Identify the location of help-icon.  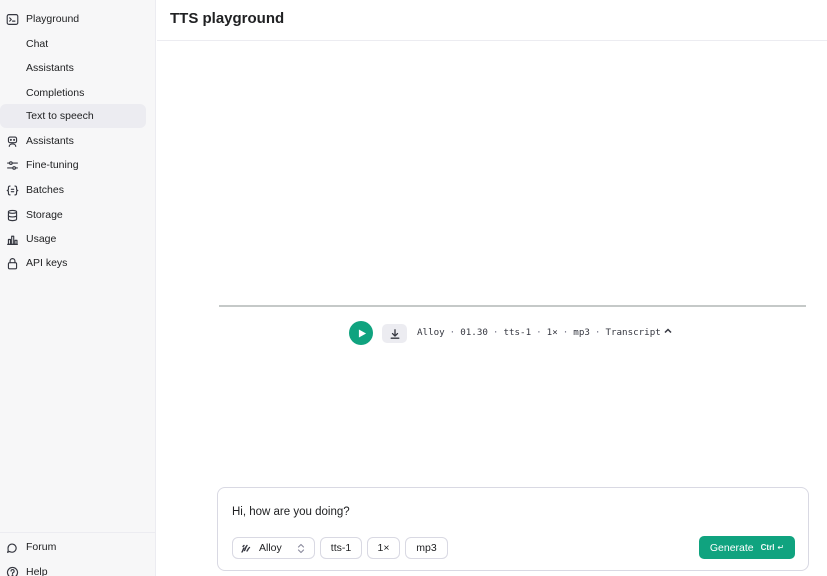
(12, 571).